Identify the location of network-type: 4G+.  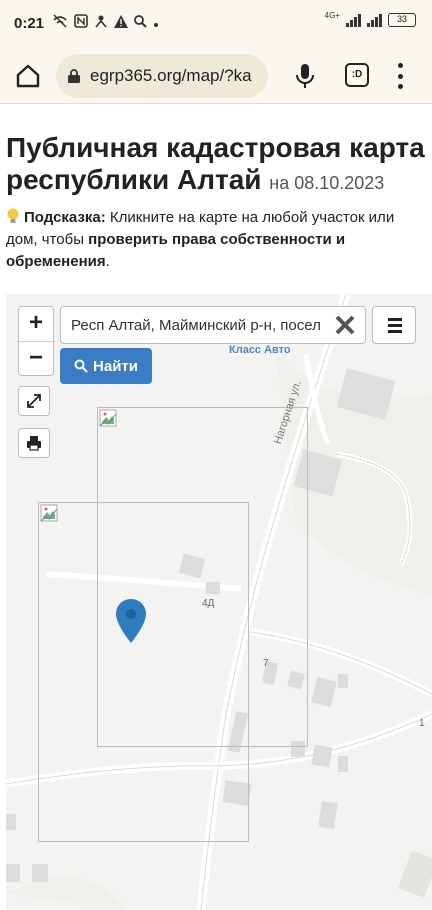
(332, 15).